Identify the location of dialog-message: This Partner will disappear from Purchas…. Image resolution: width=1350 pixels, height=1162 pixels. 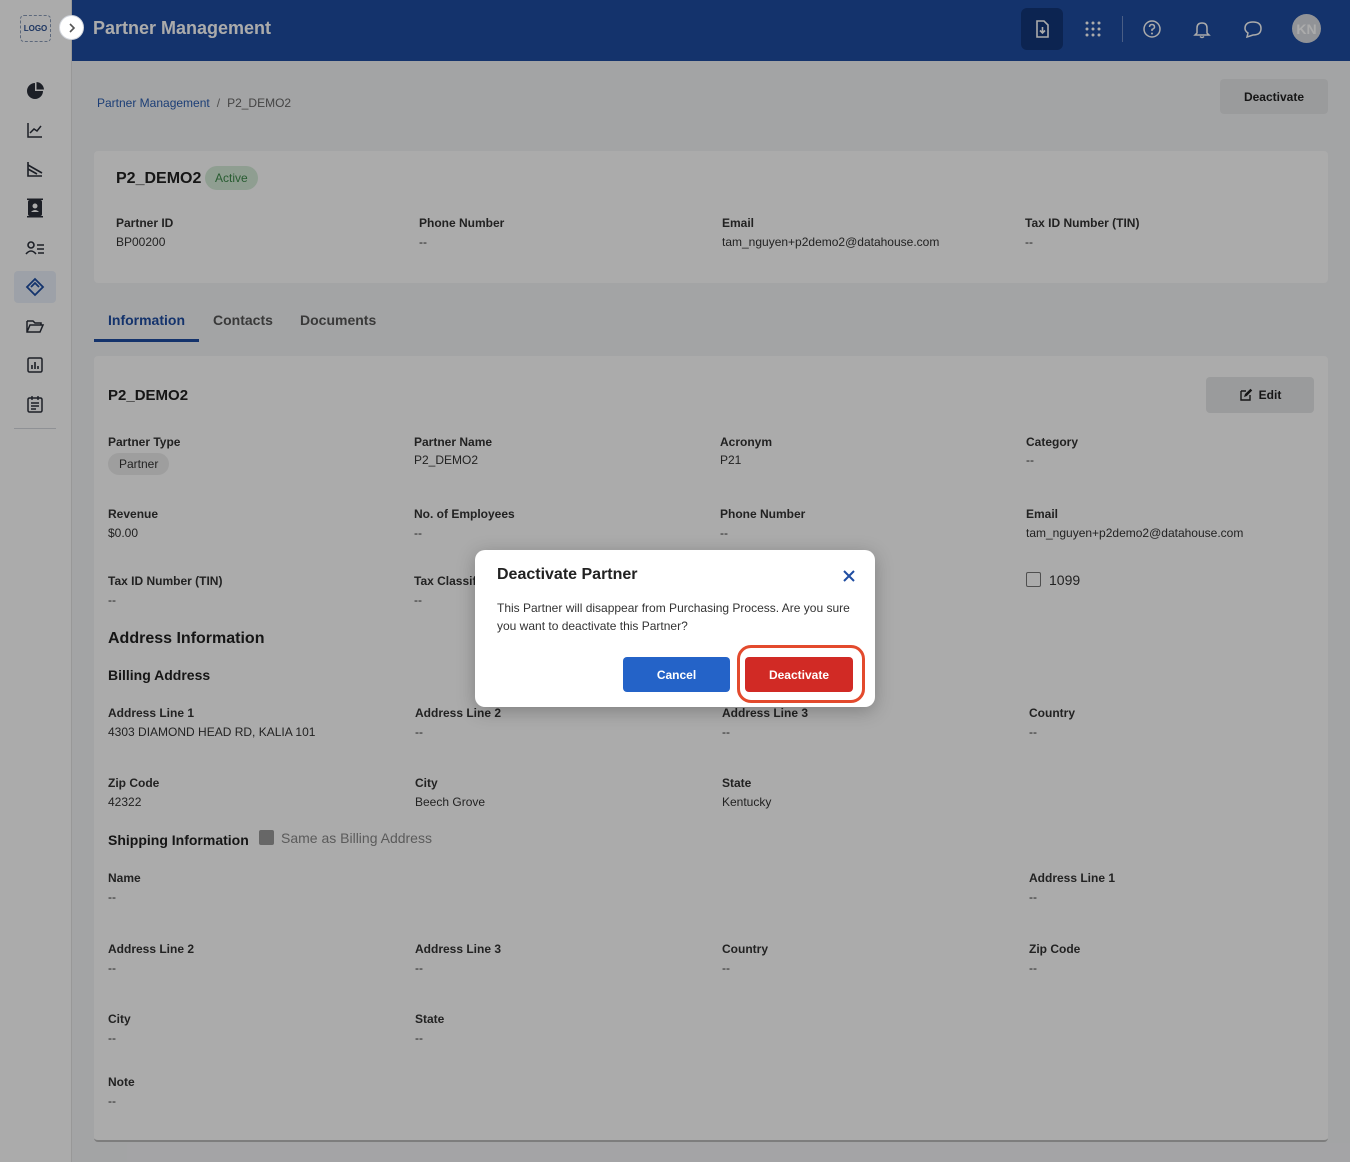
(673, 617).